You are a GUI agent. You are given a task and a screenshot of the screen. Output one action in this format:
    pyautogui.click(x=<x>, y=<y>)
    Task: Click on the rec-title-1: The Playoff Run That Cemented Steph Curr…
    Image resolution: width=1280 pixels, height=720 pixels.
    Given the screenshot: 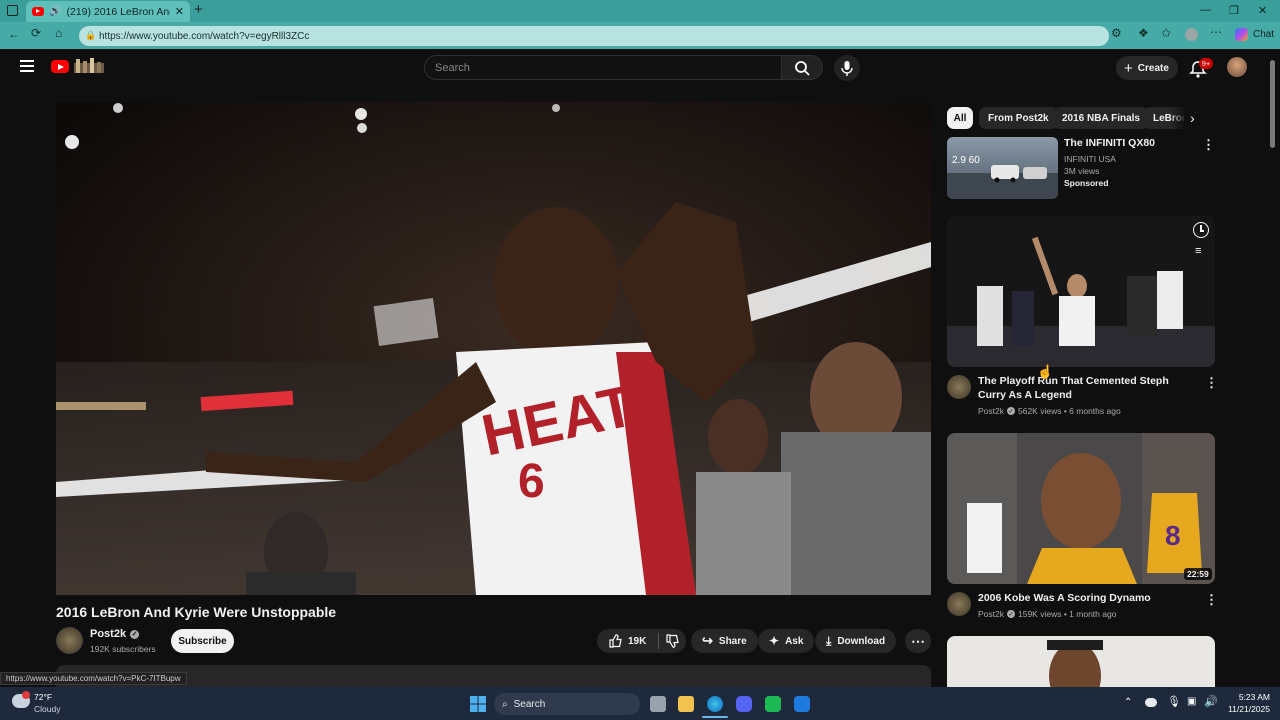 What is the action you would take?
    pyautogui.click(x=1087, y=388)
    